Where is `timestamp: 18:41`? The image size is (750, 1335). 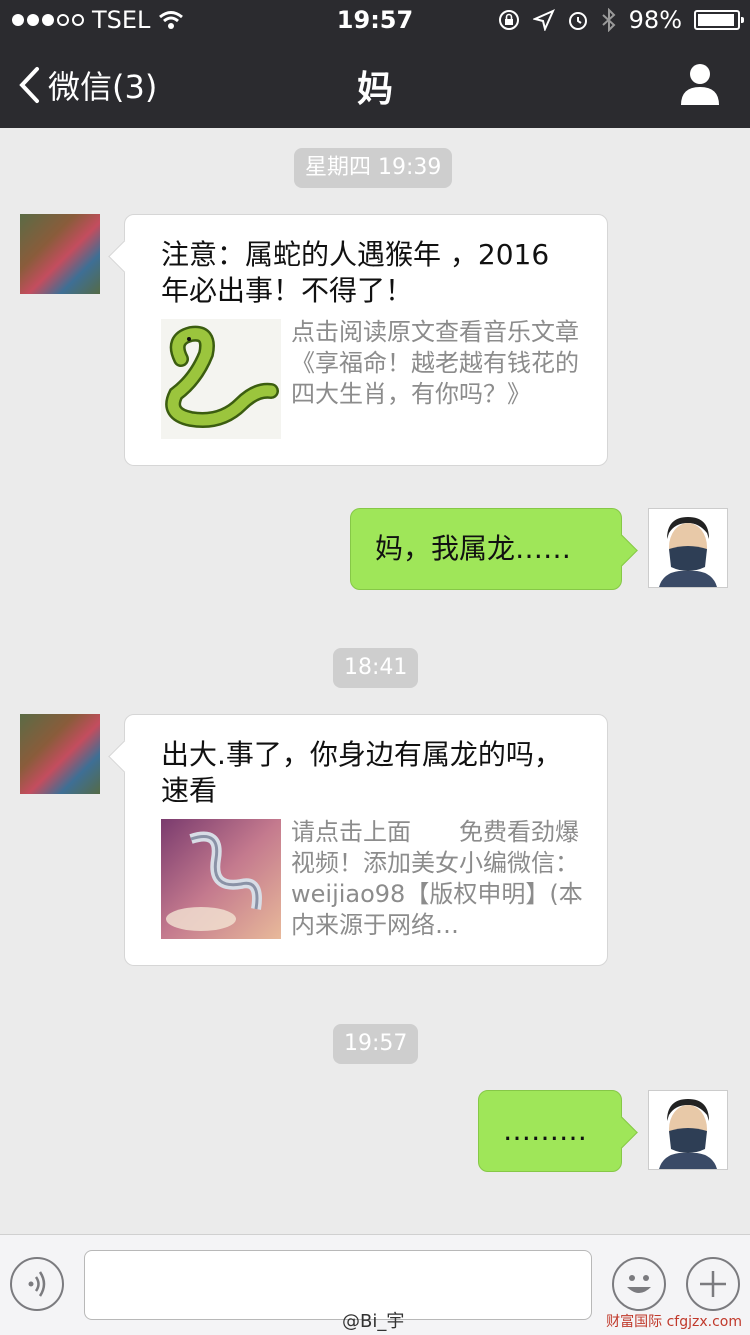 timestamp: 18:41 is located at coordinates (376, 668).